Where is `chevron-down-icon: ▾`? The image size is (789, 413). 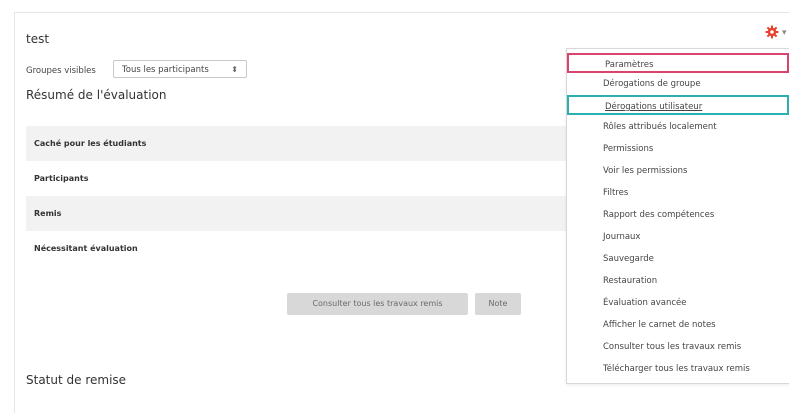 chevron-down-icon: ▾ is located at coordinates (784, 33).